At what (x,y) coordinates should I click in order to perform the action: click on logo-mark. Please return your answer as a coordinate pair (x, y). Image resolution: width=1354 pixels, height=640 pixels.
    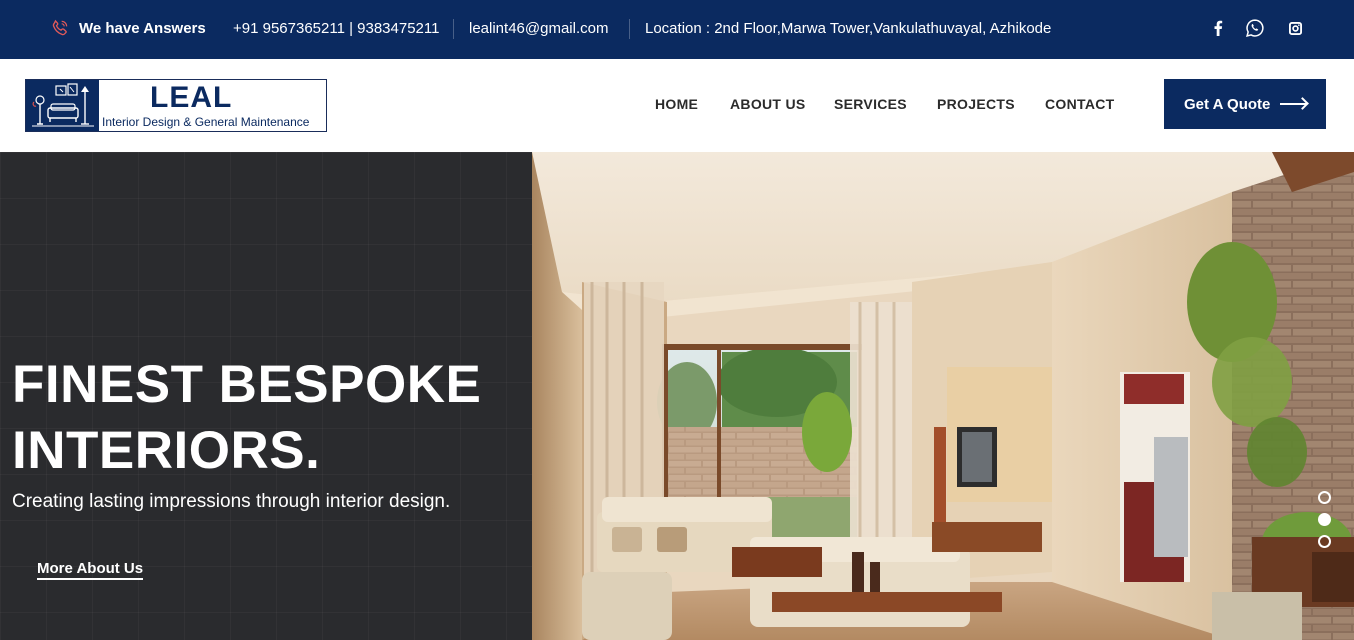
    Looking at the image, I should click on (62, 105).